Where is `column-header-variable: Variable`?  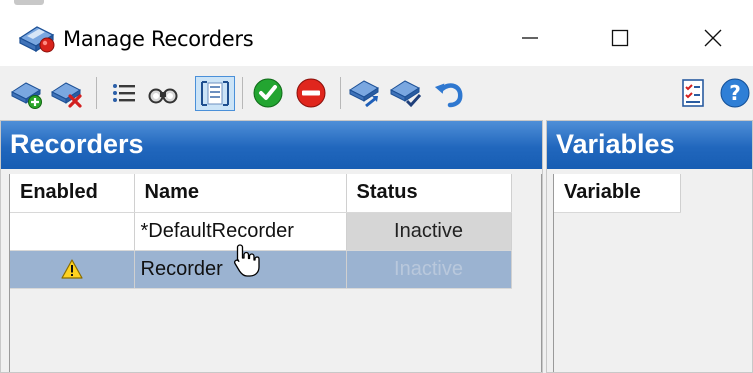
column-header-variable: Variable is located at coordinates (617, 193).